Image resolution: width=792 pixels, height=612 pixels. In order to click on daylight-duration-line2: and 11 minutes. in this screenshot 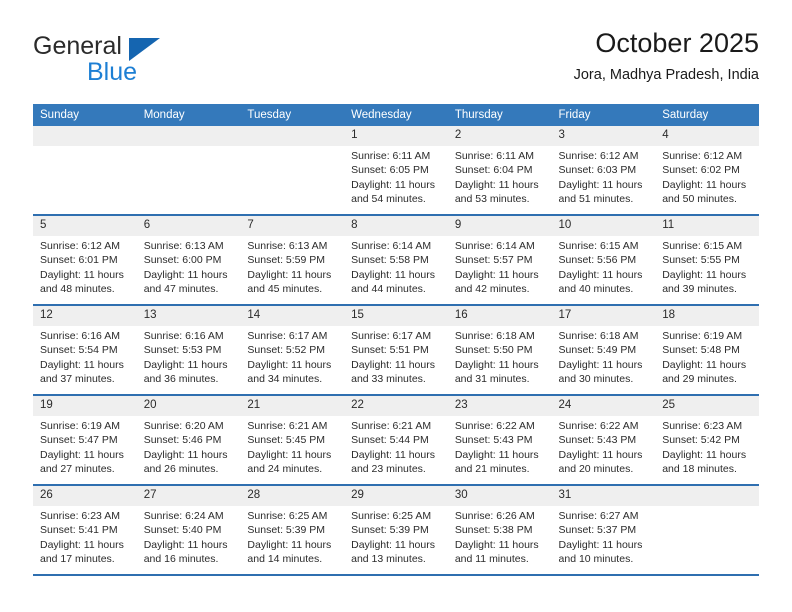, I will do `click(491, 558)`.